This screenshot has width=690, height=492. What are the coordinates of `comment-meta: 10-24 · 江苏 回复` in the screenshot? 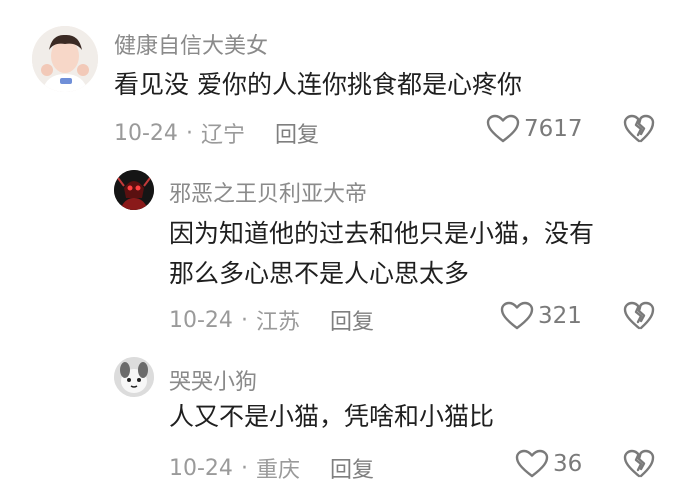 It's located at (271, 320).